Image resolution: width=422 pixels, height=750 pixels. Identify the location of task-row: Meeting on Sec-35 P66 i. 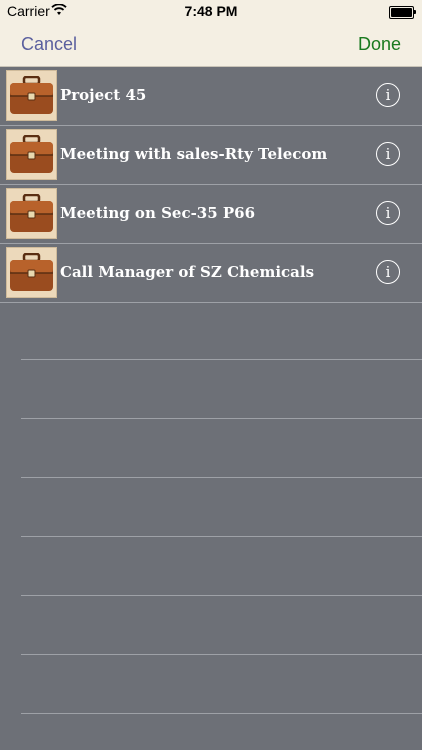
(211, 214).